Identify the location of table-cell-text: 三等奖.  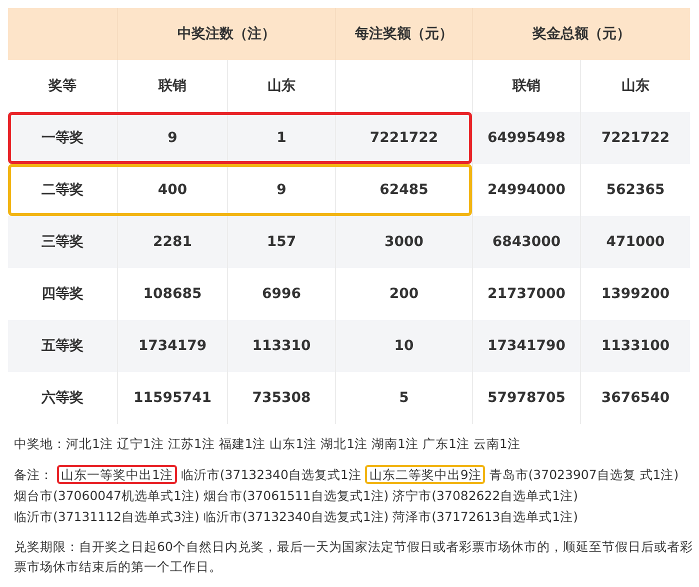
(62, 242).